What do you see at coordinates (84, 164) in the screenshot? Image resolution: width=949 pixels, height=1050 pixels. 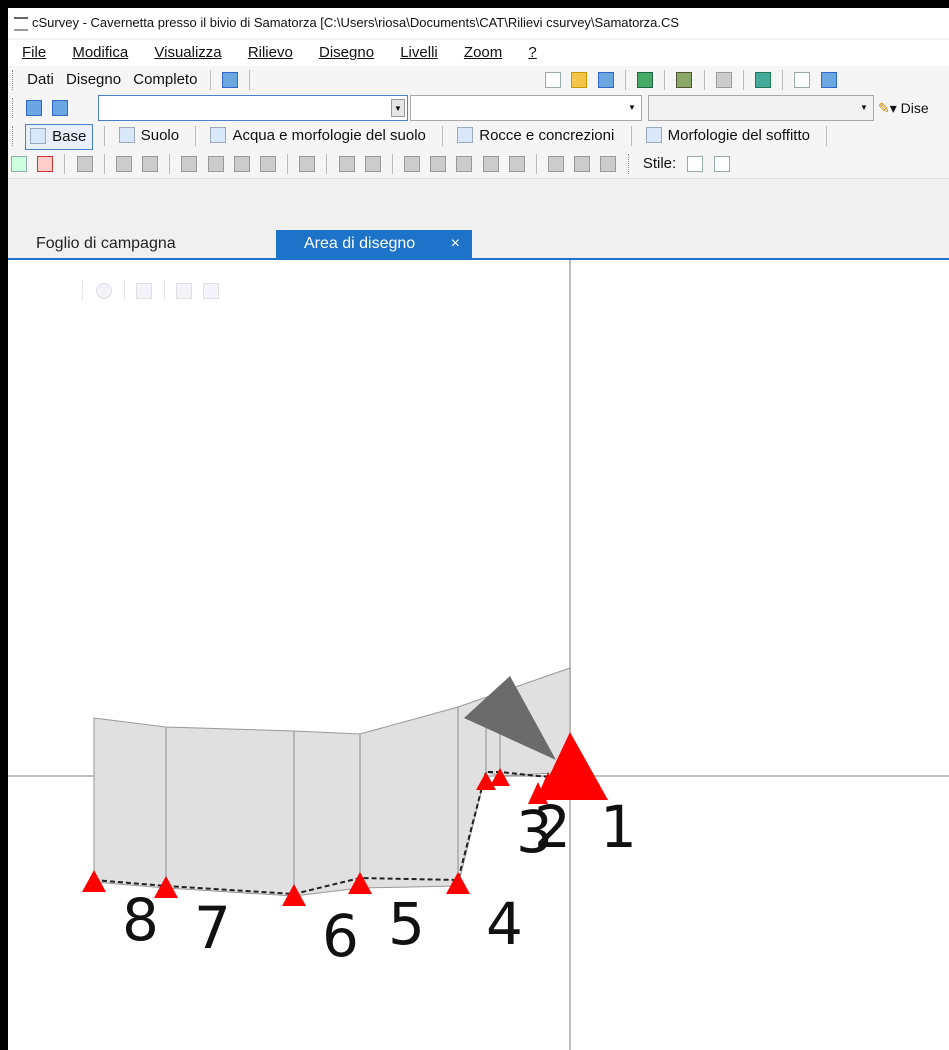 I see `line-tool-icon` at bounding box center [84, 164].